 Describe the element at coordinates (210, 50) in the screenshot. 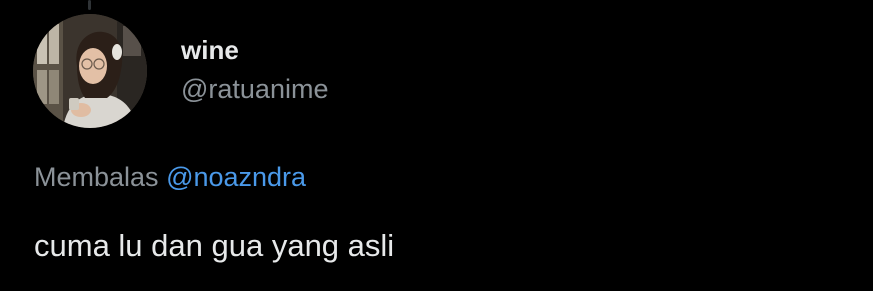

I see `author-display-name: wine` at that location.